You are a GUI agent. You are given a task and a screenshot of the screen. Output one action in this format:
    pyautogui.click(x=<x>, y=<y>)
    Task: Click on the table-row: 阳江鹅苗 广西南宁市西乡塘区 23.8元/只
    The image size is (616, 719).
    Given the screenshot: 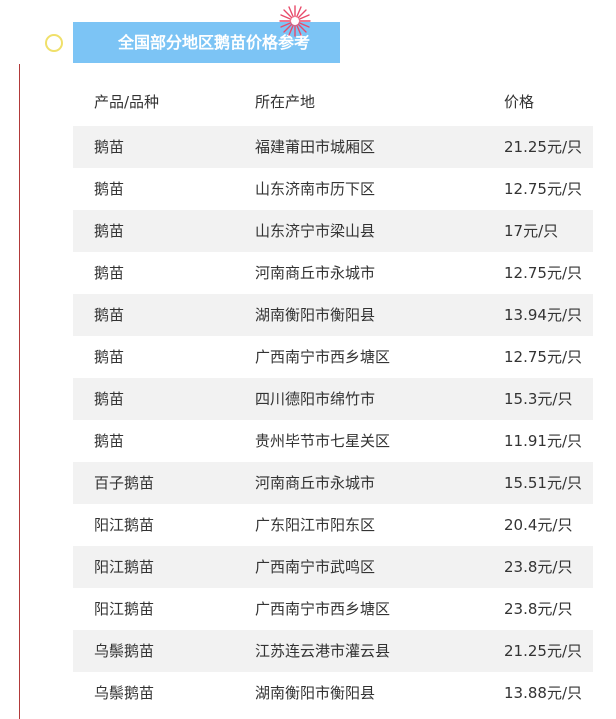 What is the action you would take?
    pyautogui.click(x=333, y=609)
    